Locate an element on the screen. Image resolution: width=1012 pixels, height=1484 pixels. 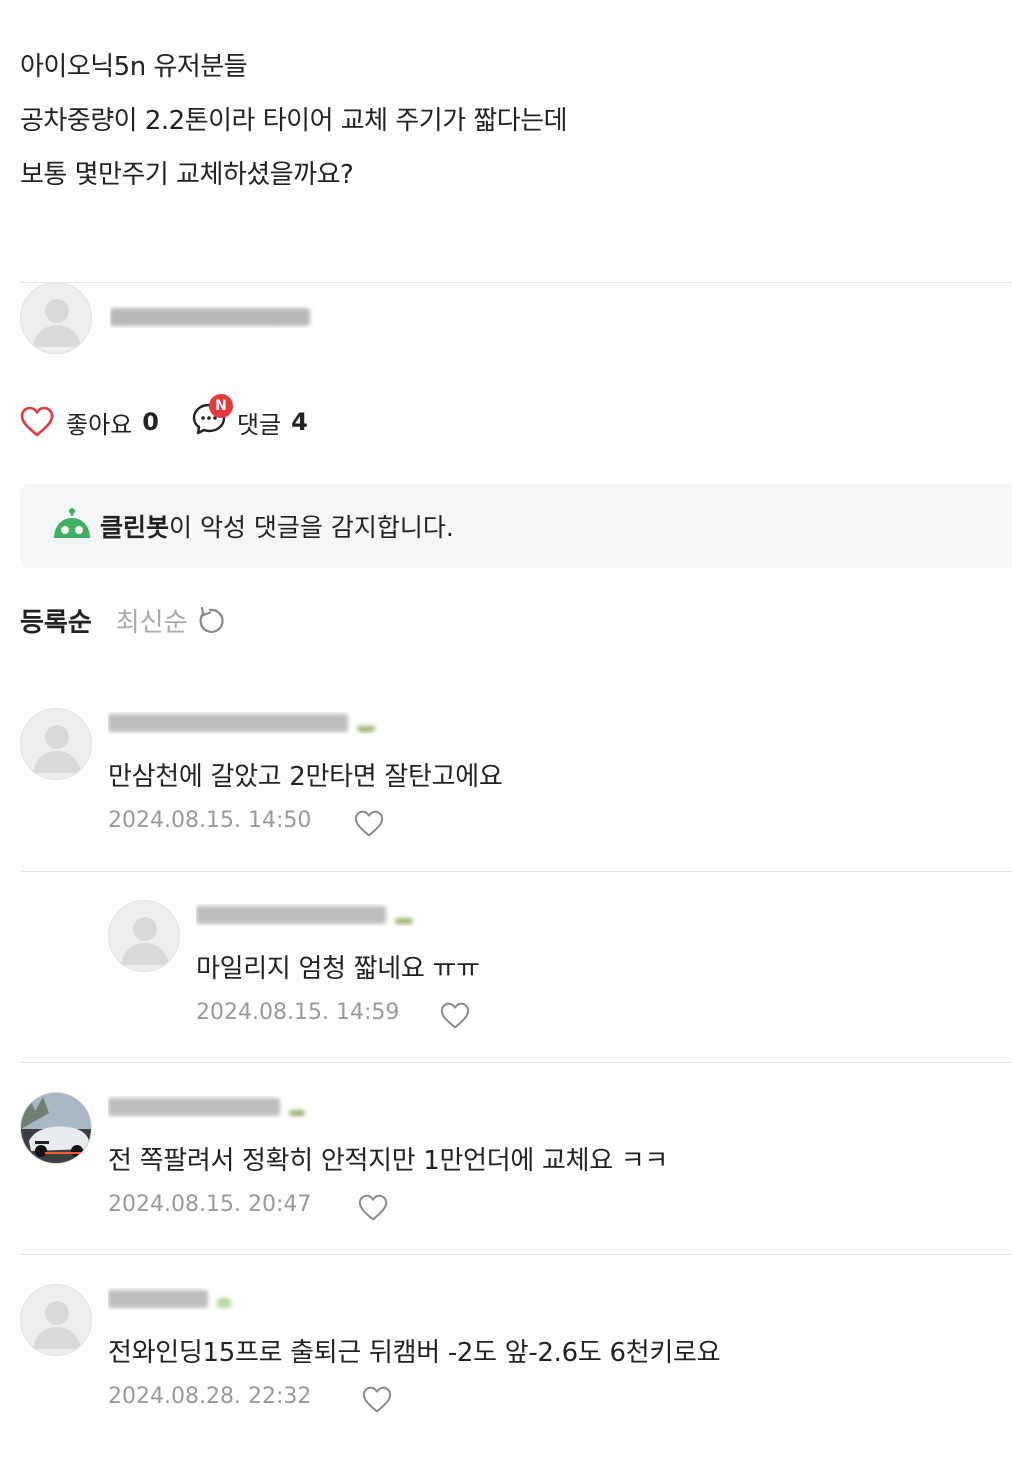
author-avatar is located at coordinates (56, 318).